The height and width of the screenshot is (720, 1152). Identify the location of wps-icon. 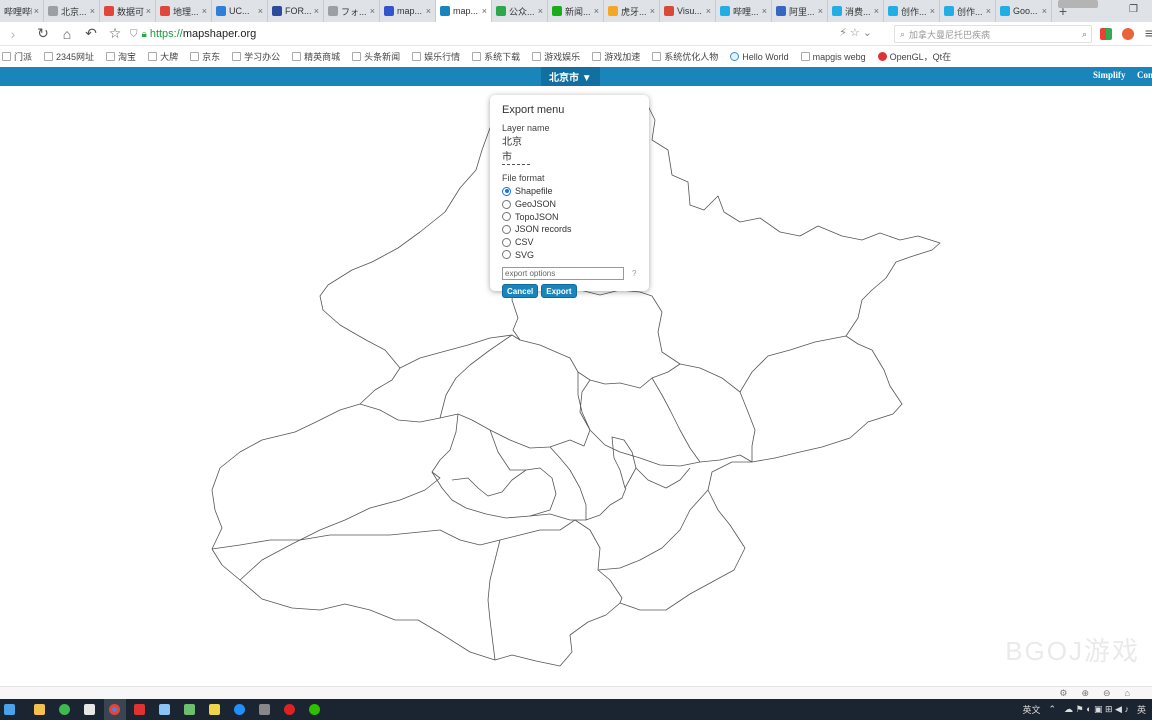
(139, 709).